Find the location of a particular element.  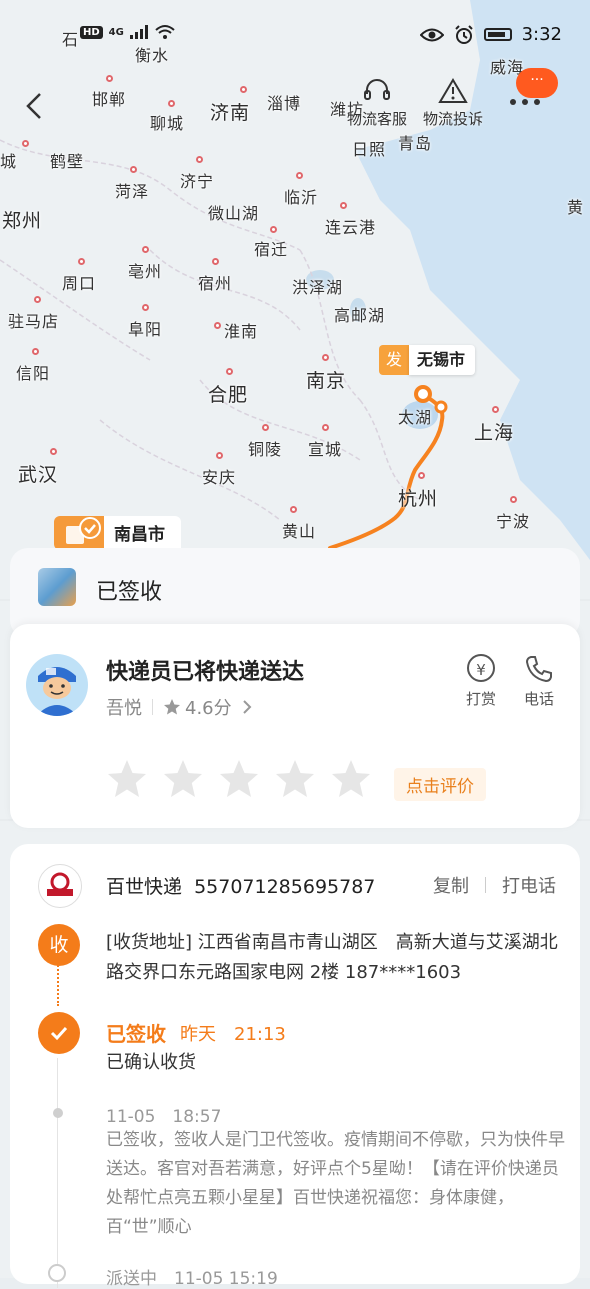

map-city-label: 南京 is located at coordinates (326, 381).